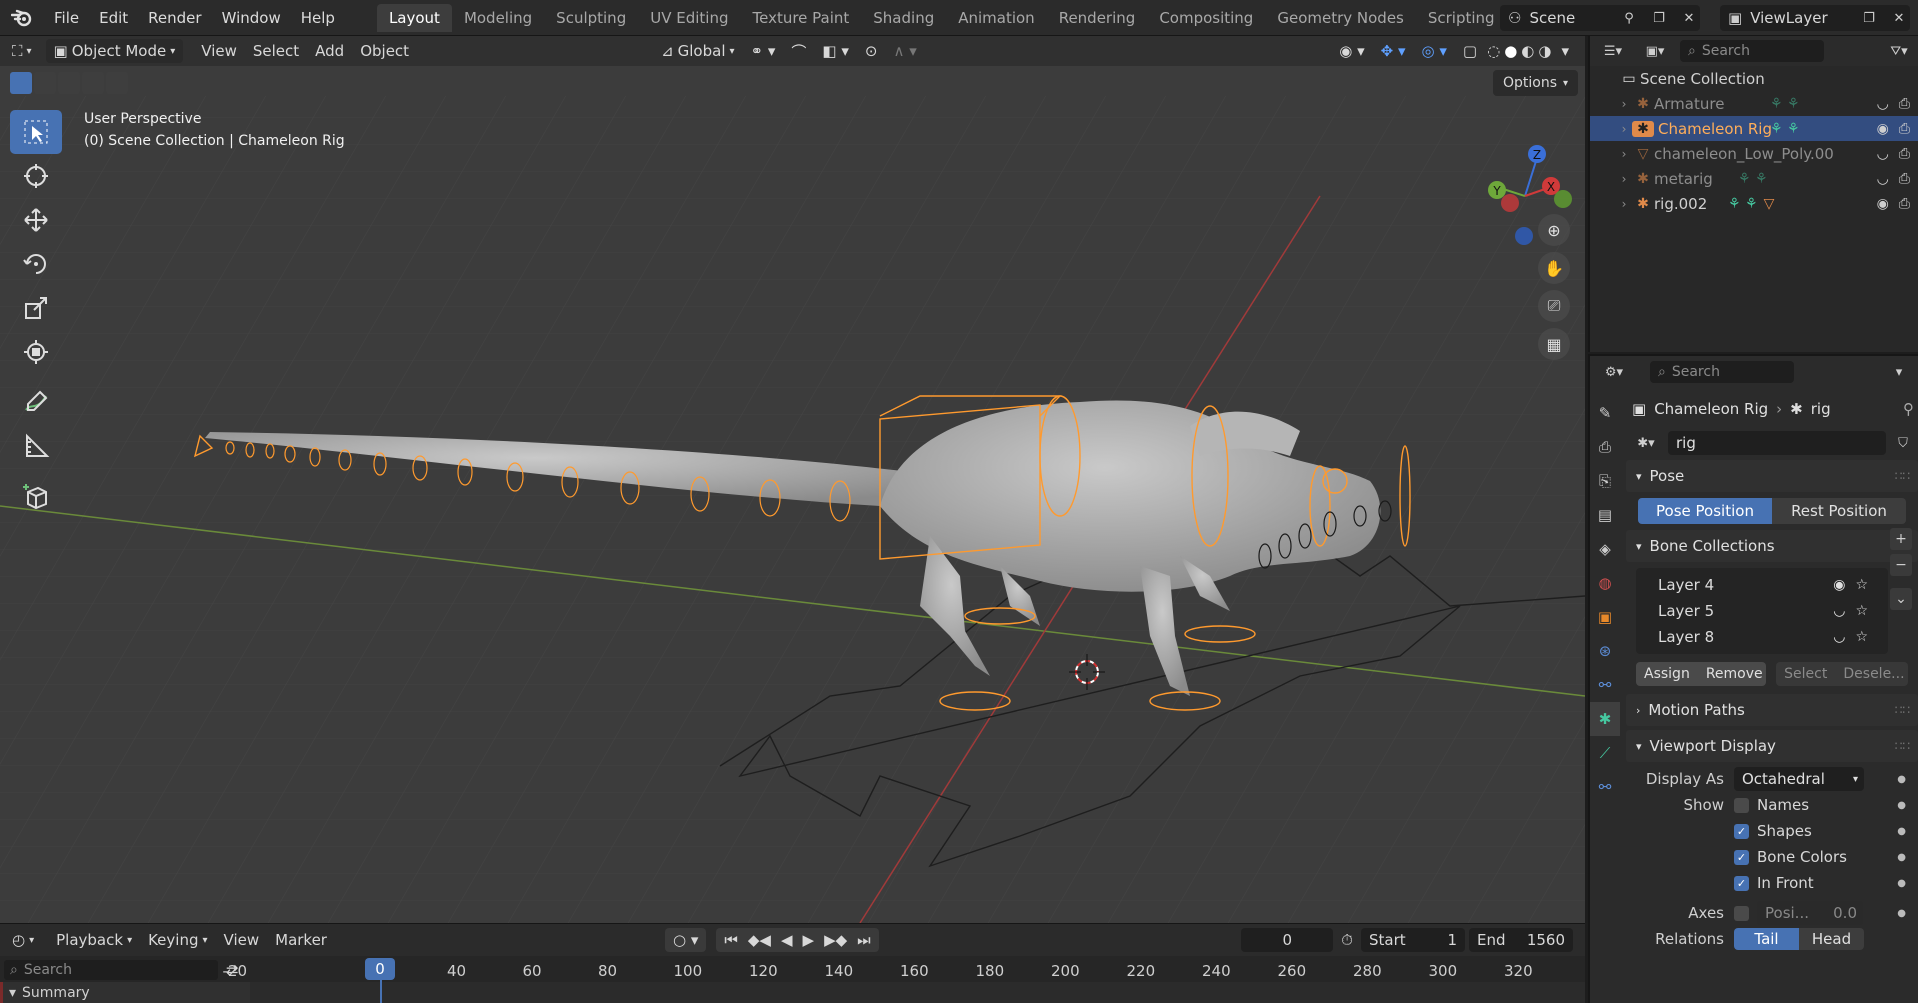  Describe the element at coordinates (1646, 443) in the screenshot. I see `browse-armature-icon: ✱▾` at that location.